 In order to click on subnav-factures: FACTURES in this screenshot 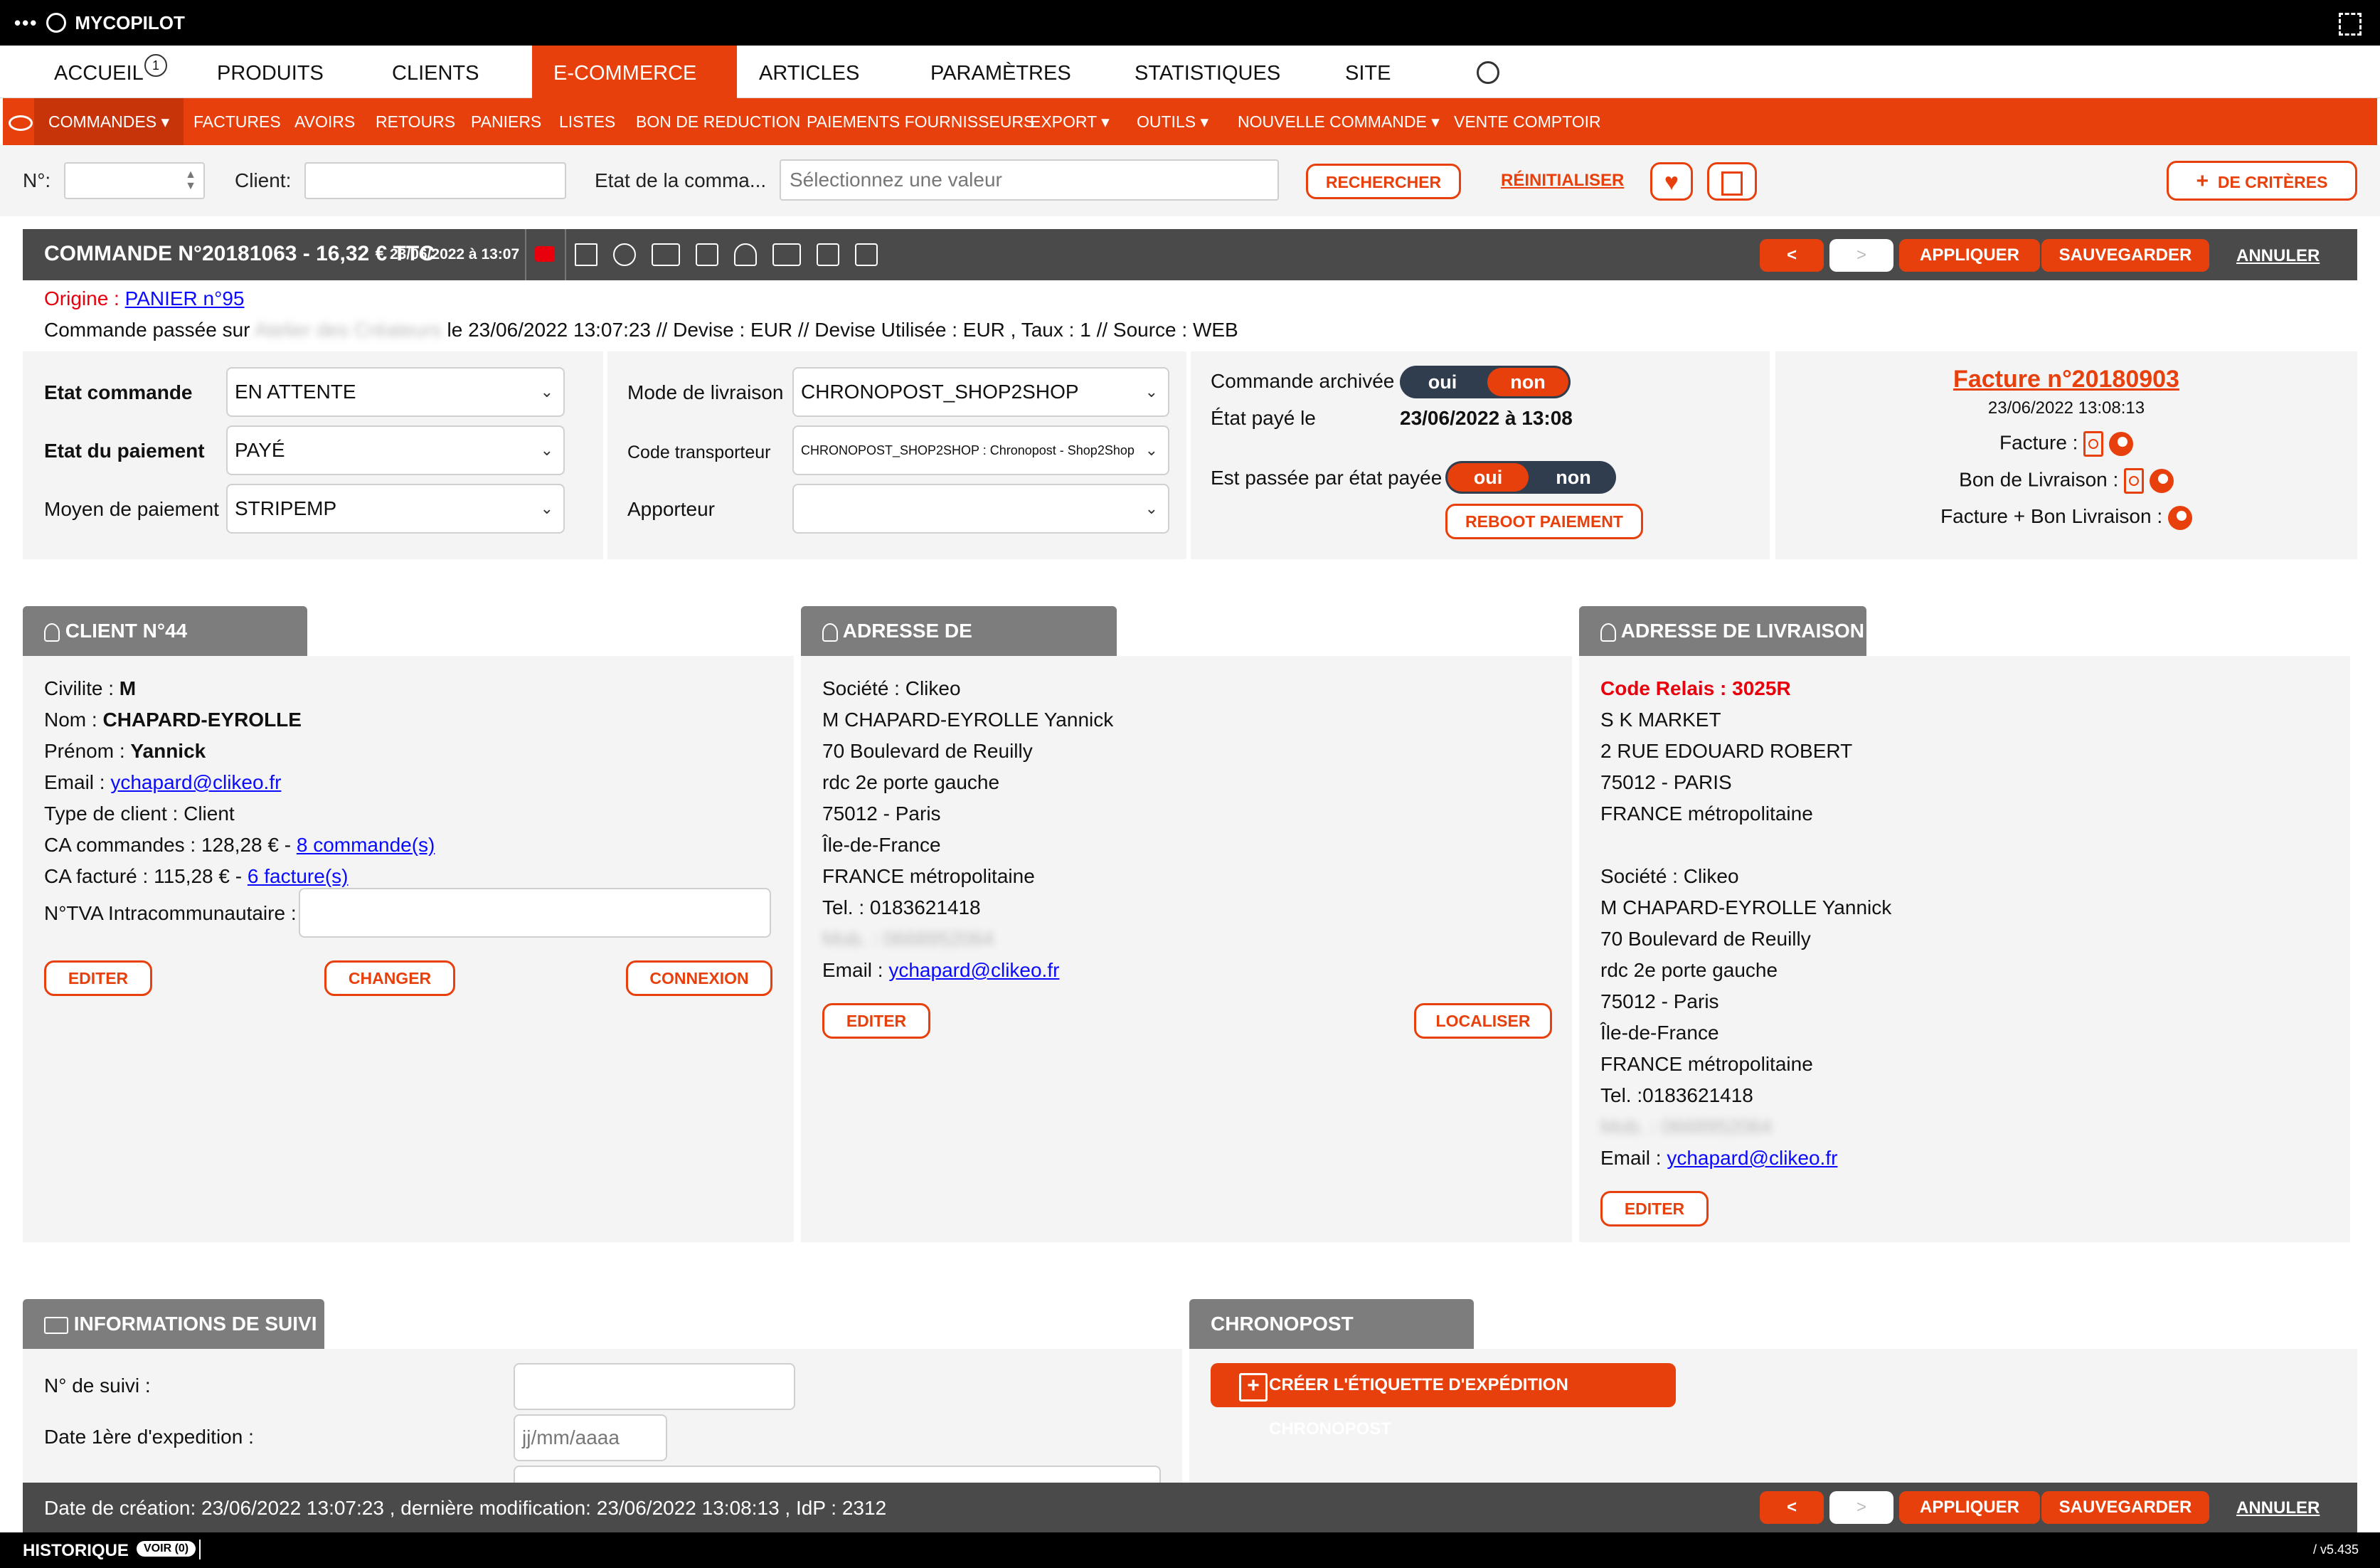, I will do `click(237, 121)`.